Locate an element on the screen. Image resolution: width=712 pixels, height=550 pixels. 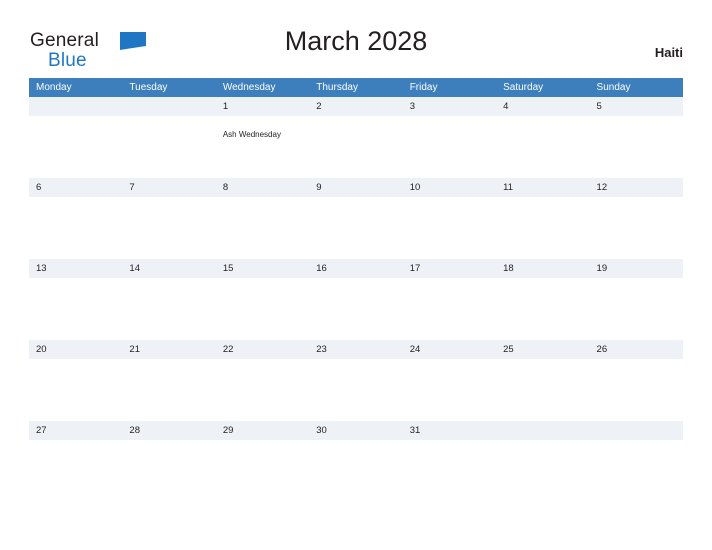
calendar-week-row: 1 Ash Wednesday 2 3 4 5 is located at coordinates (356, 137).